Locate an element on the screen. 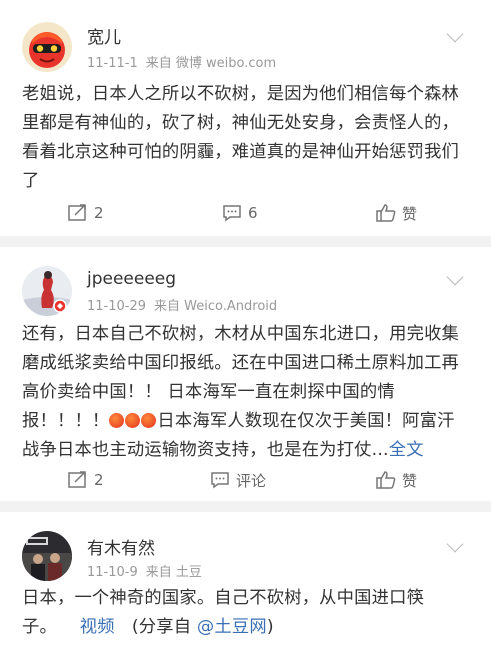  post-meta: 11-10-29 来自 Weico.Android is located at coordinates (182, 304).